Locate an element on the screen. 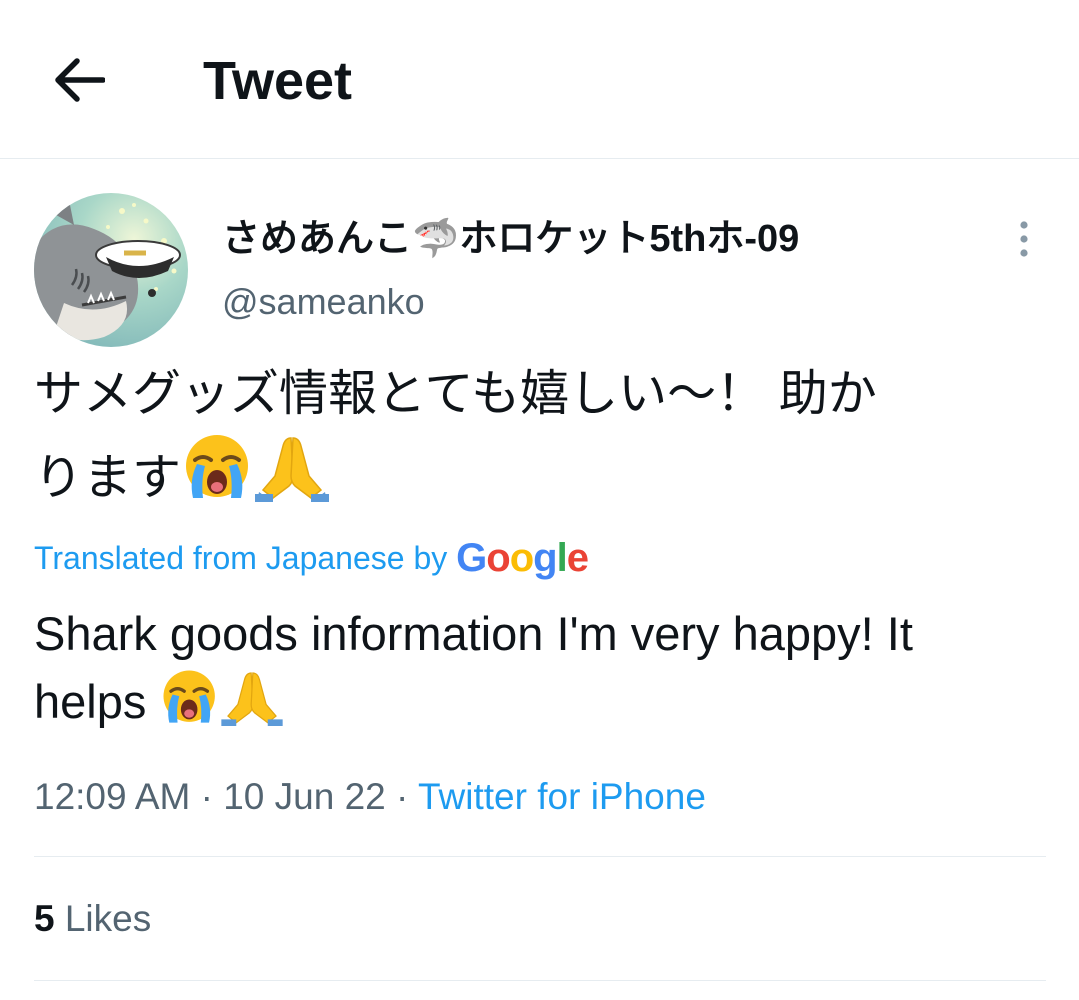 The width and height of the screenshot is (1079, 1000). back-button is located at coordinates (79, 80).